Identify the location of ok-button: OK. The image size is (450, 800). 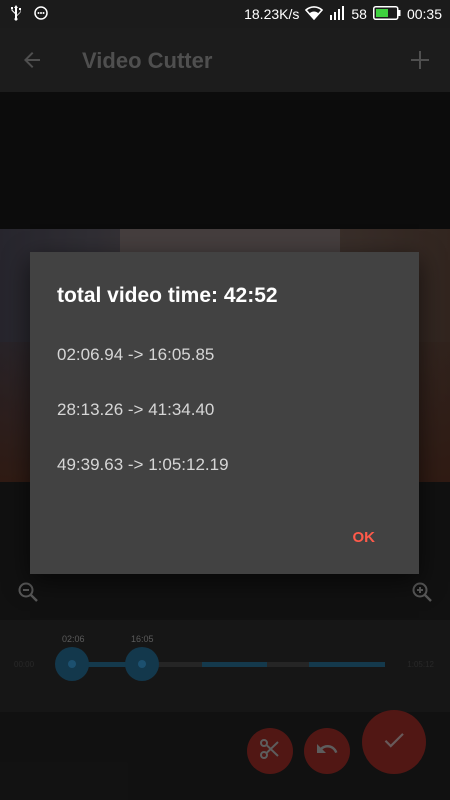
(364, 537).